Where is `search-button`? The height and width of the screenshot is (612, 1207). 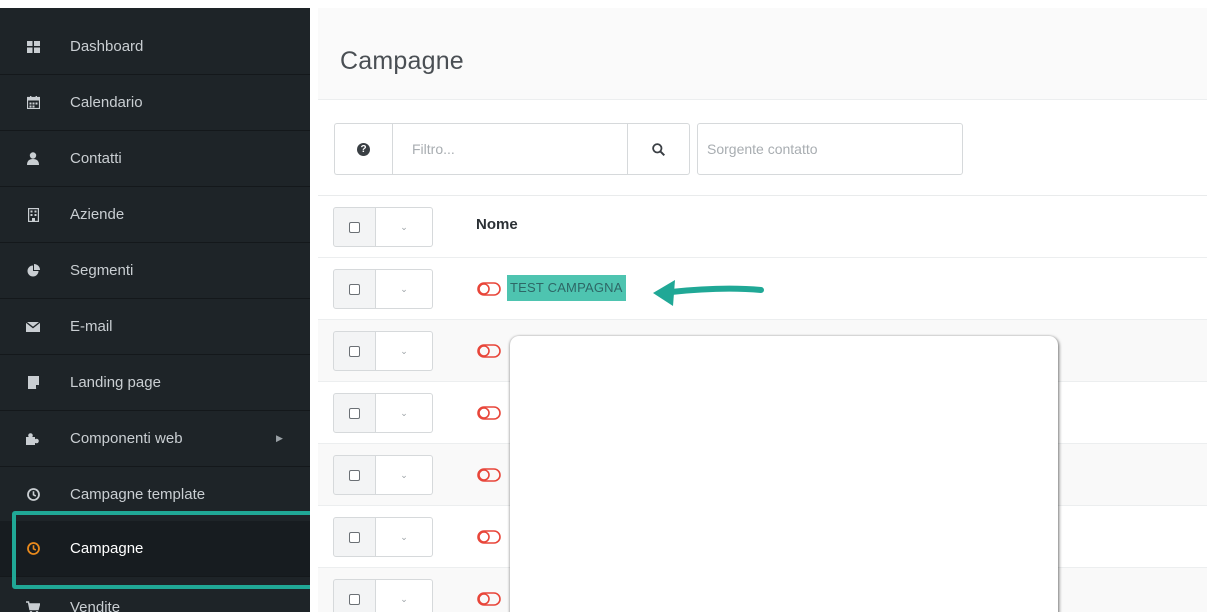 search-button is located at coordinates (659, 149).